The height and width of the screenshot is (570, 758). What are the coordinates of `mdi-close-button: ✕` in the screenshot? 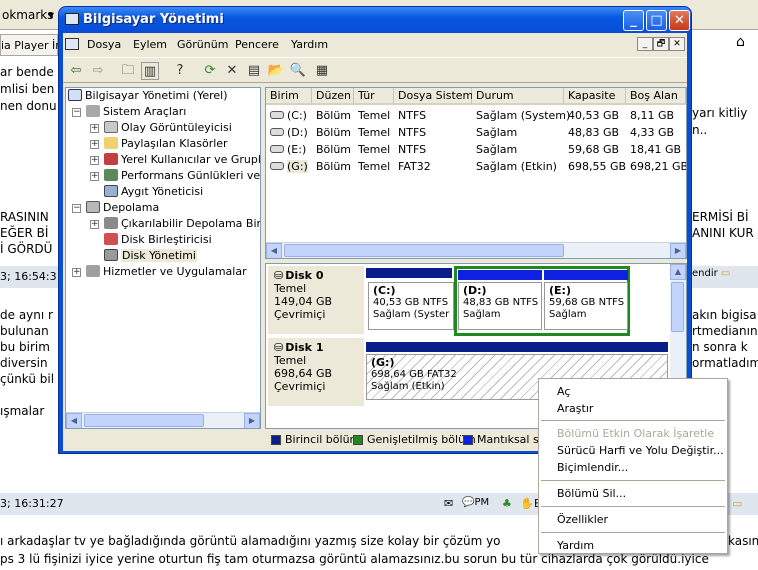 It's located at (677, 44).